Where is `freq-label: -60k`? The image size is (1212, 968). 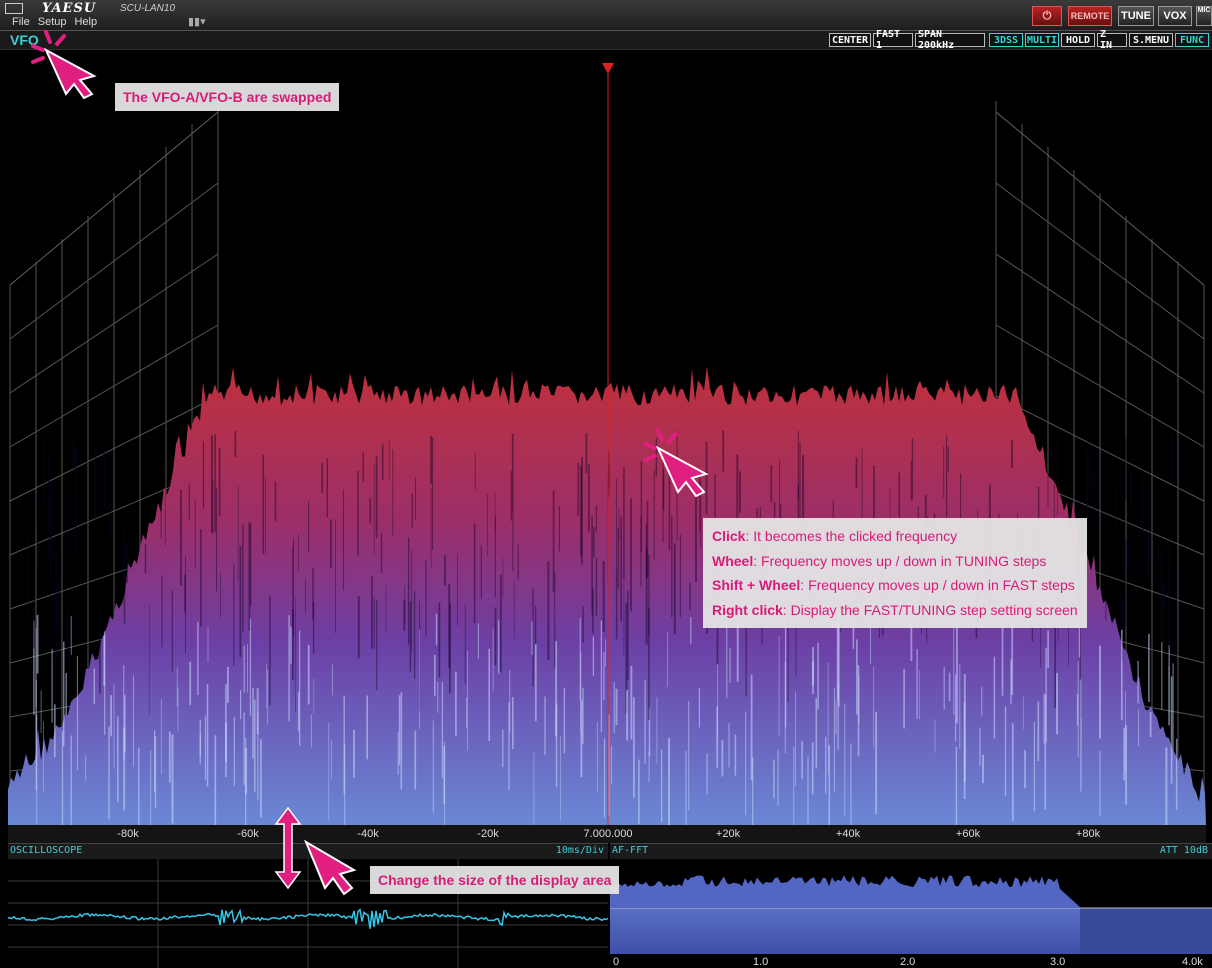 freq-label: -60k is located at coordinates (248, 834).